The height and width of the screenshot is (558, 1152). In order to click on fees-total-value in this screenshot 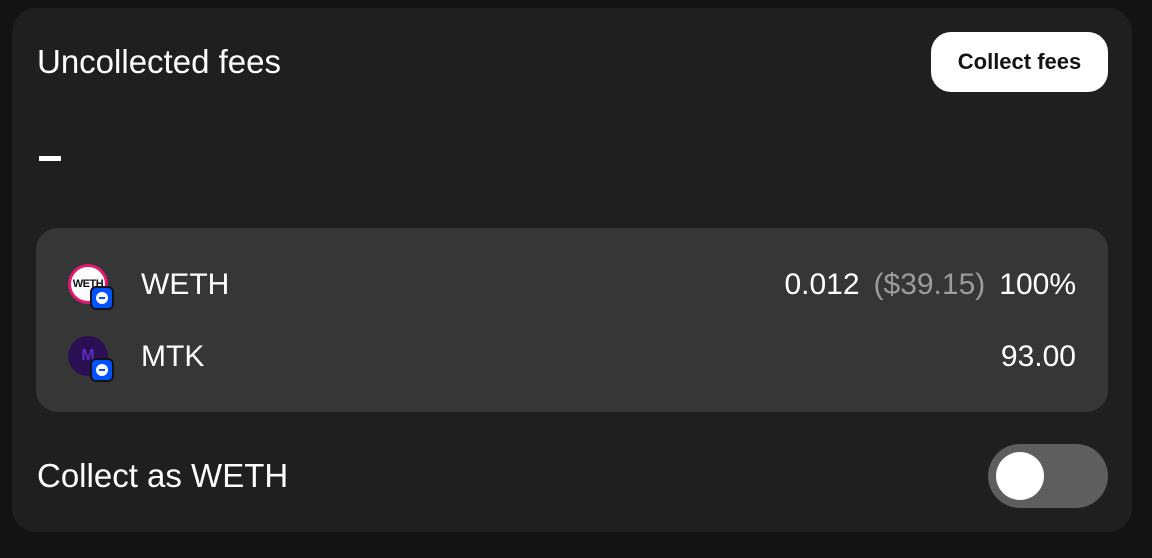, I will do `click(50, 156)`.